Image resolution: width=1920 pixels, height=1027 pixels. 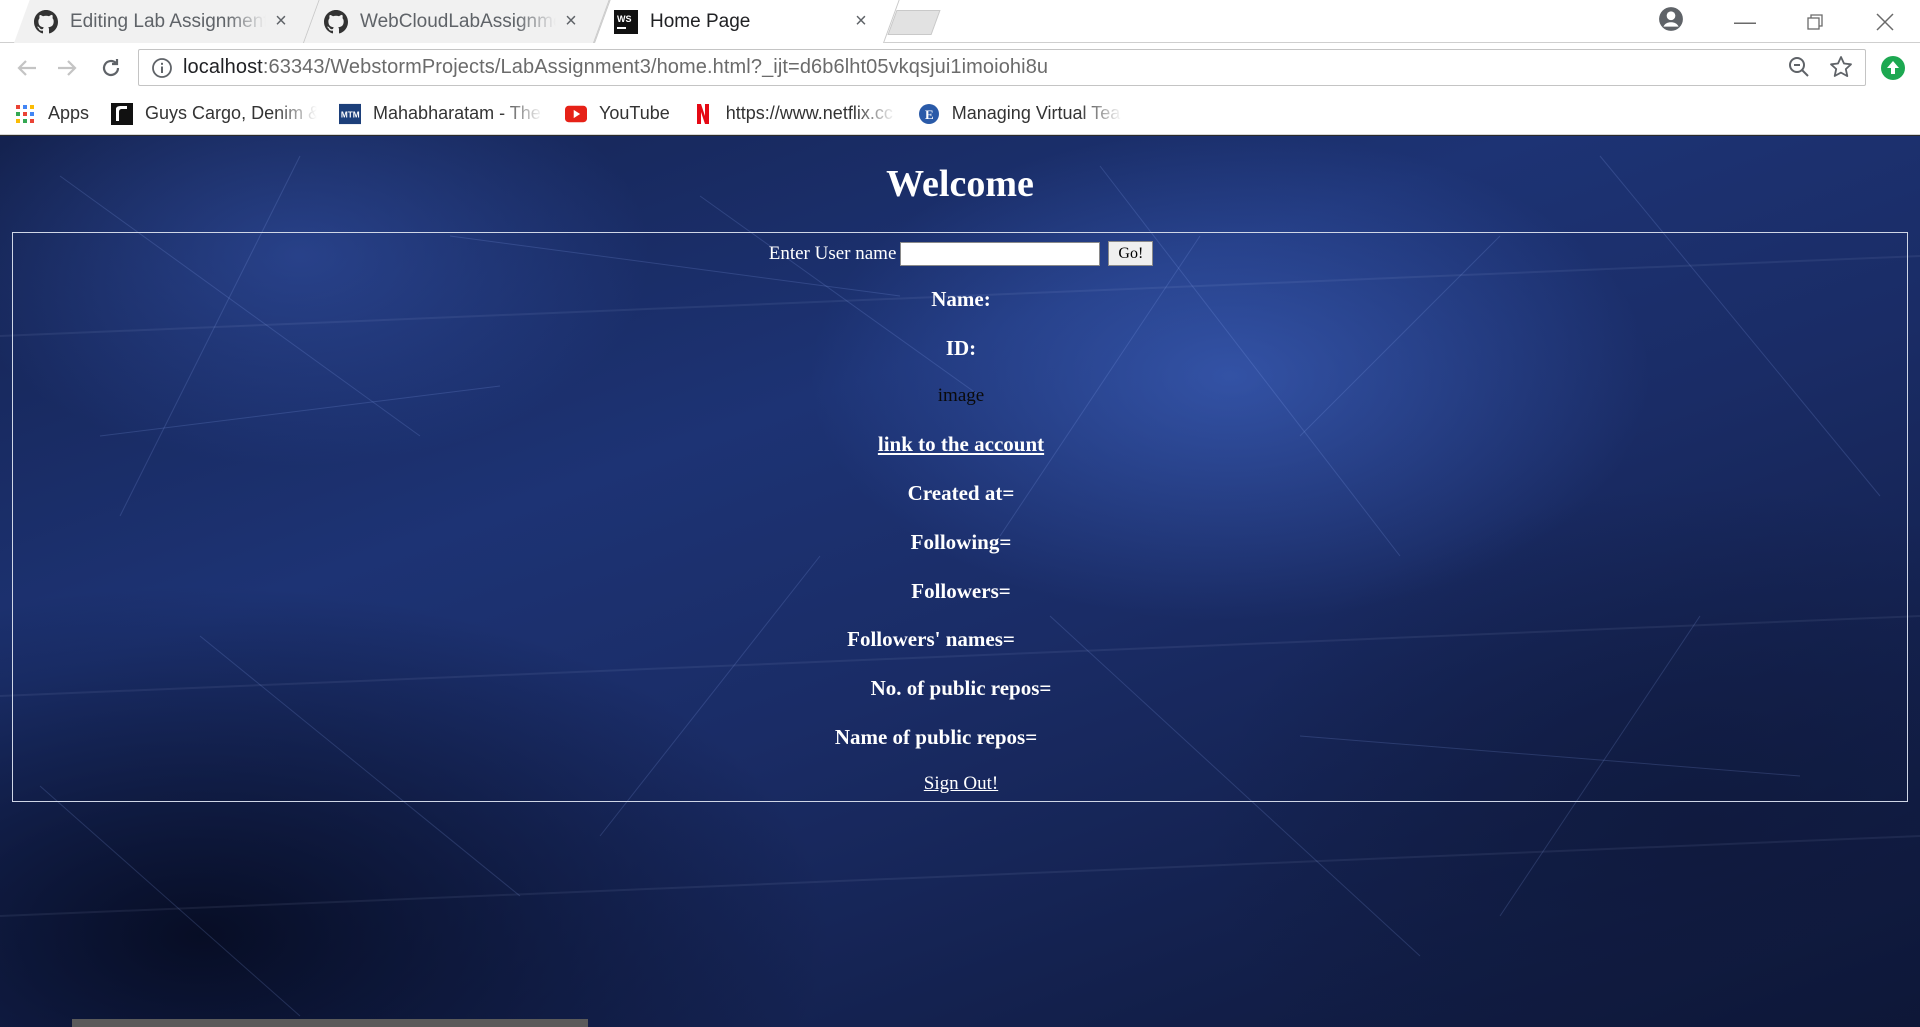 I want to click on bookmark-guys-cargo: Guys Cargo, Denim &, so click(x=214, y=113).